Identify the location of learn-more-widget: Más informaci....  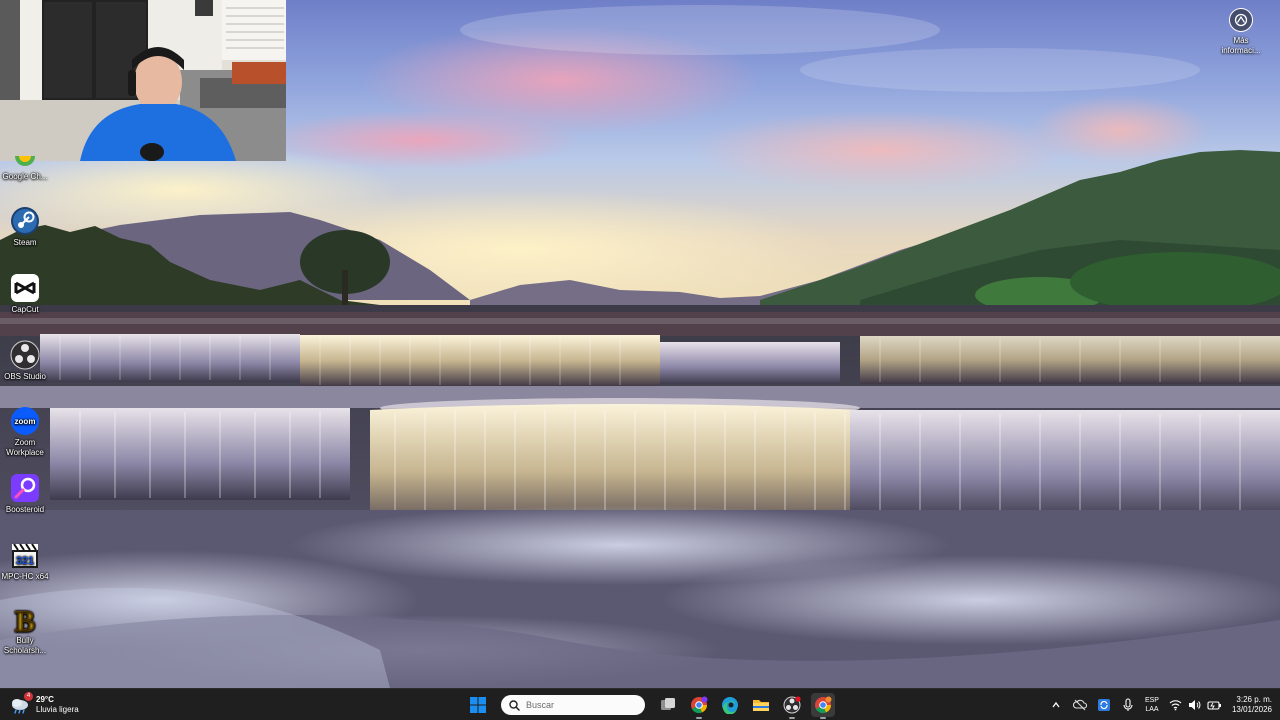
(1241, 32).